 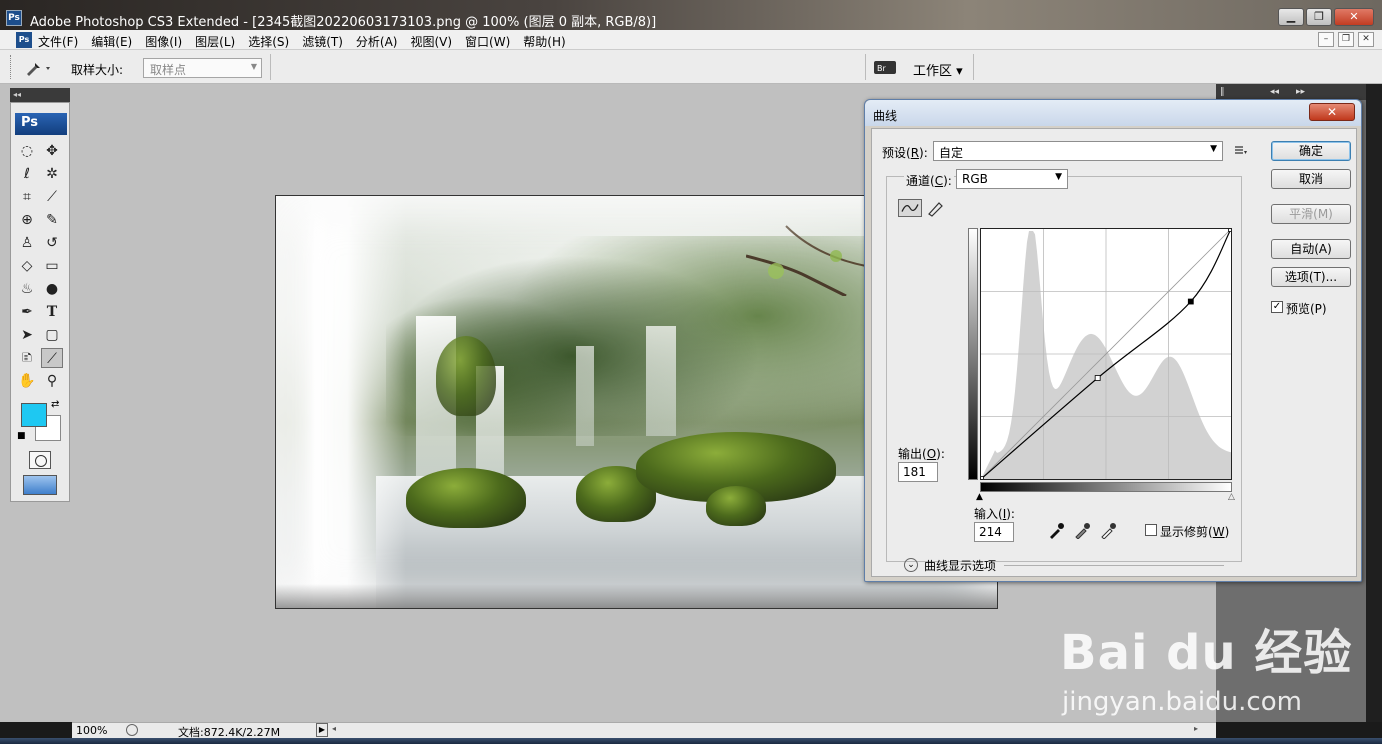 What do you see at coordinates (1366, 39) in the screenshot?
I see `doc-close-button: ✕` at bounding box center [1366, 39].